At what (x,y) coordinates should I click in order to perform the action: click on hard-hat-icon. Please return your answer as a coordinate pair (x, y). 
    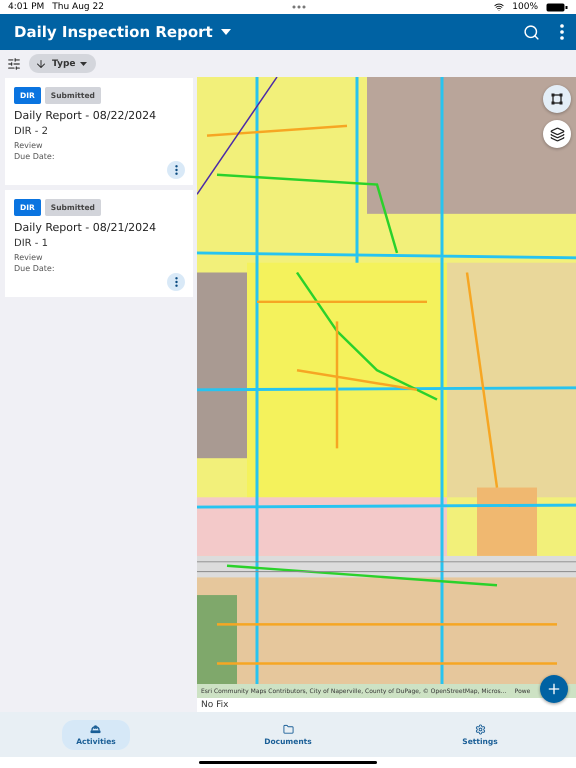
    Looking at the image, I should click on (96, 729).